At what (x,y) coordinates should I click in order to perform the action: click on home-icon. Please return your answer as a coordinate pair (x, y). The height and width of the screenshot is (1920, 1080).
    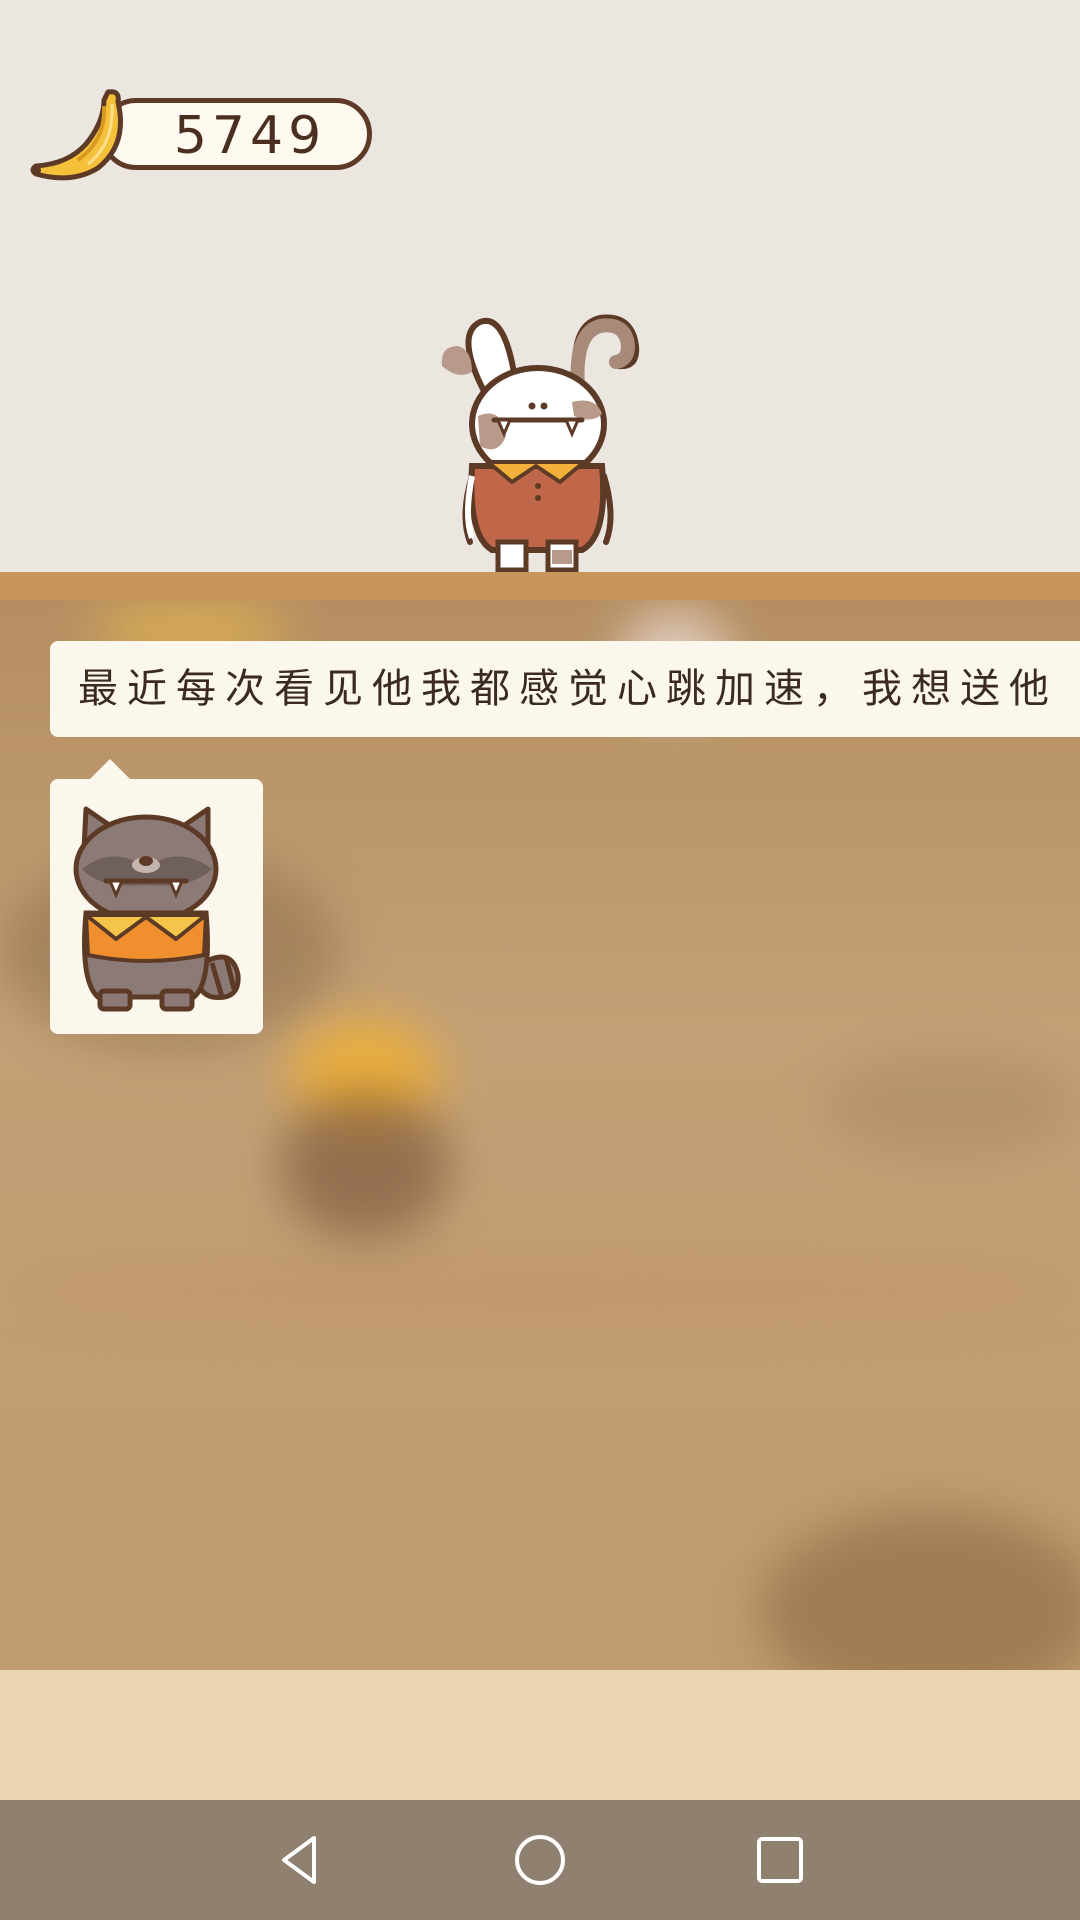
    Looking at the image, I should click on (540, 1860).